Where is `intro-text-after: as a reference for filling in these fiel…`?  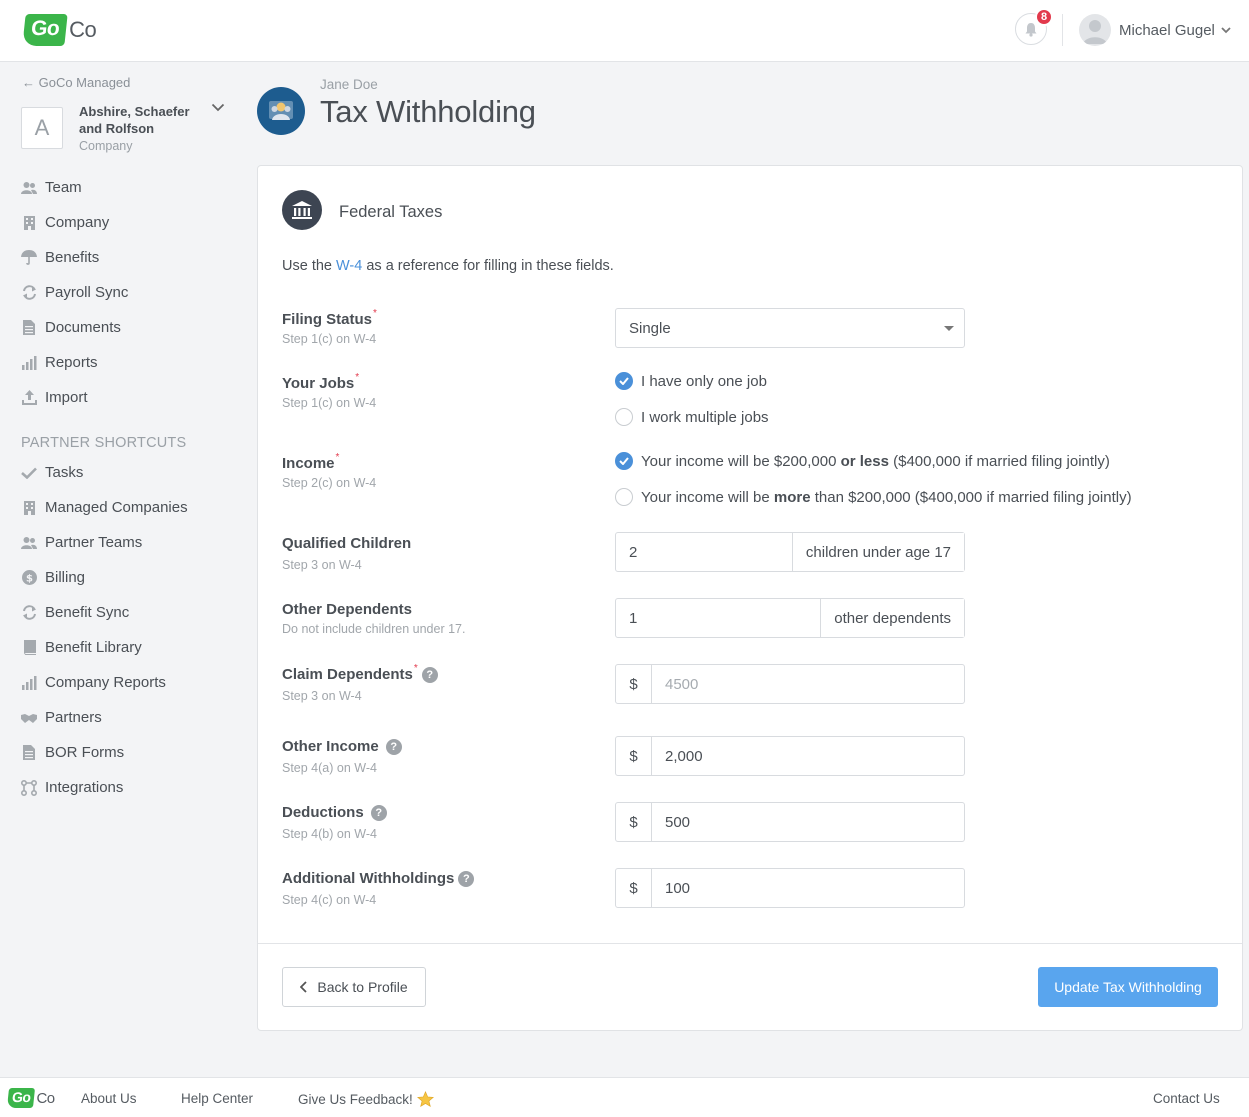
intro-text-after: as a reference for filling in these fiel… is located at coordinates (488, 266).